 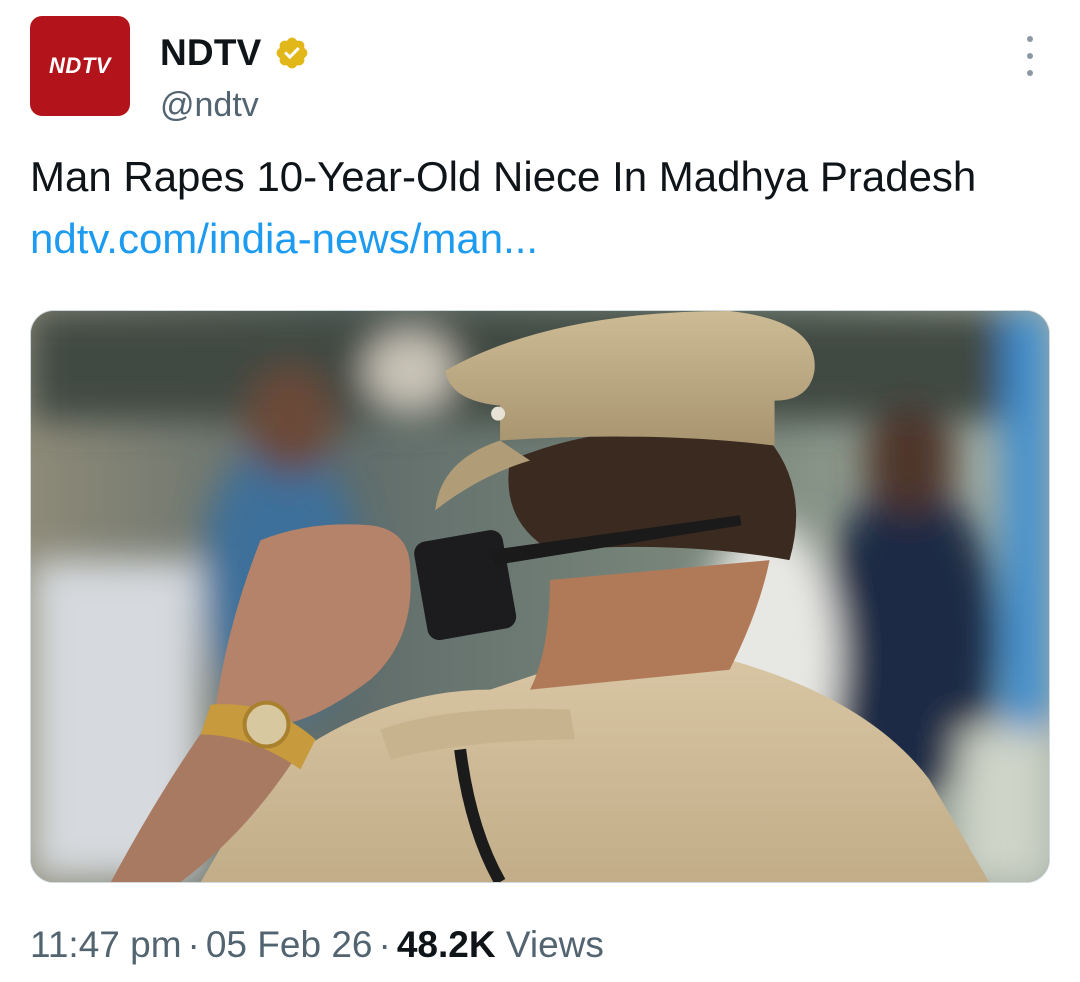 I want to click on tweet-time: 11:47 pm, so click(x=106, y=944).